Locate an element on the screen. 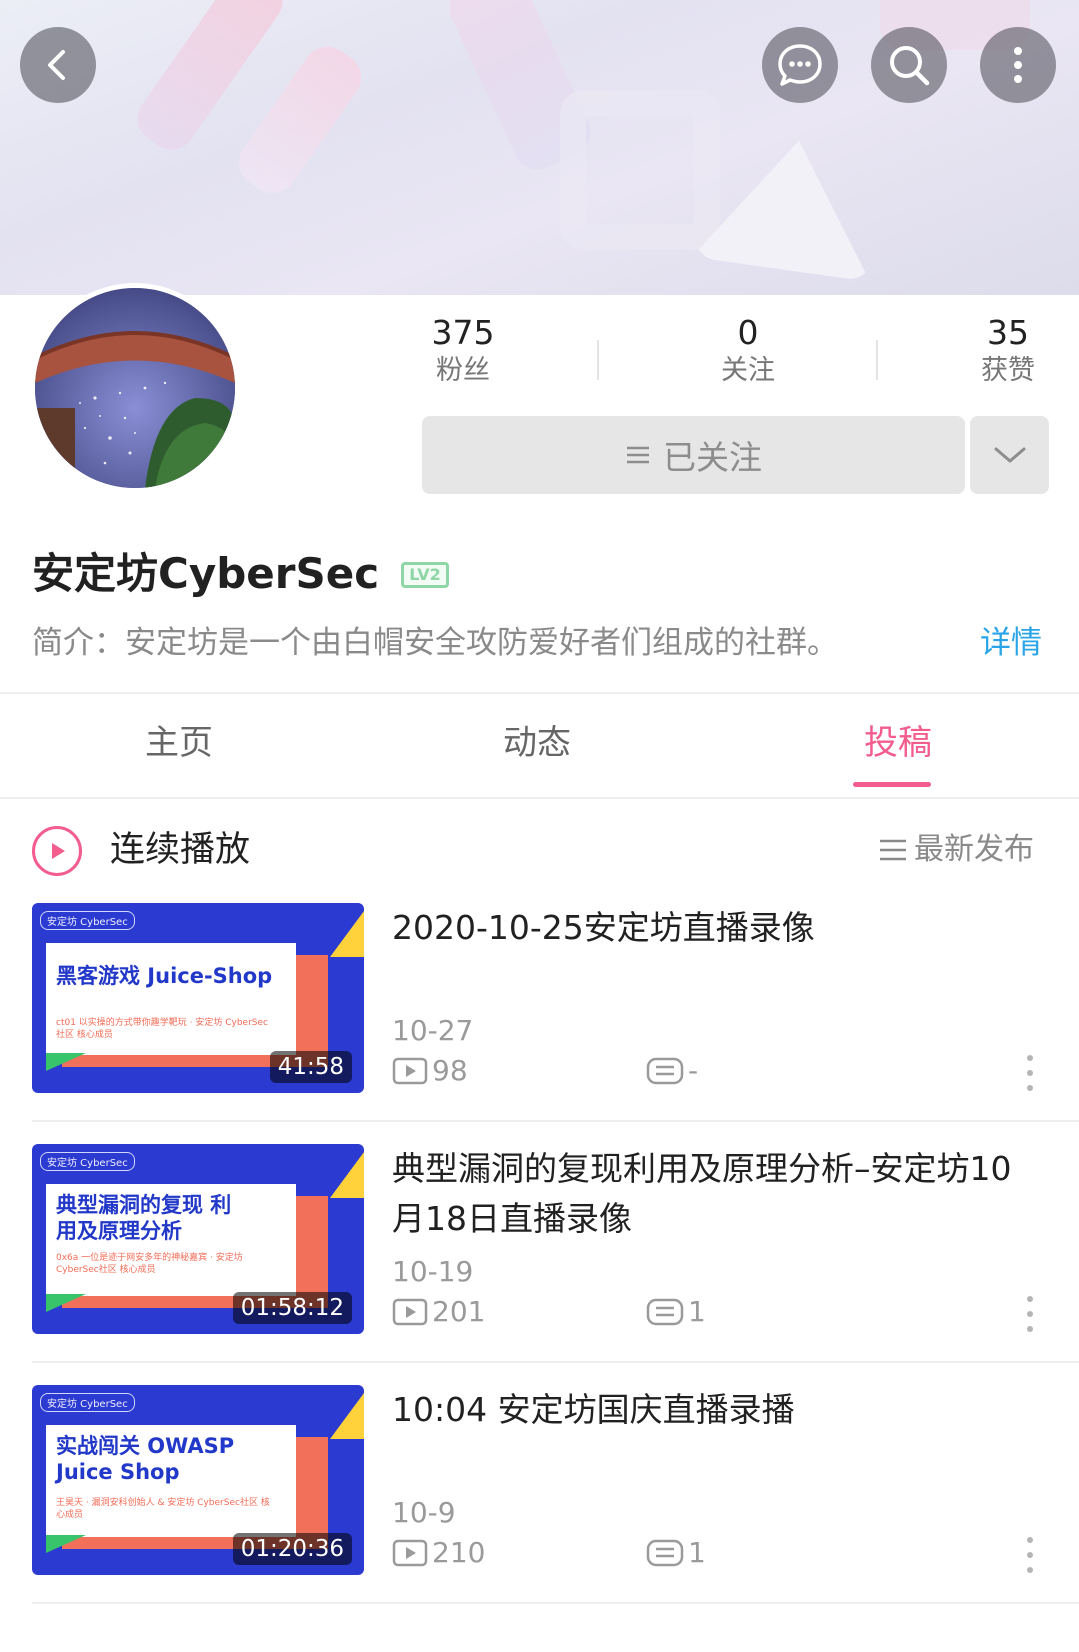 This screenshot has width=1079, height=1652. stat-following: 0 关注 is located at coordinates (748, 351).